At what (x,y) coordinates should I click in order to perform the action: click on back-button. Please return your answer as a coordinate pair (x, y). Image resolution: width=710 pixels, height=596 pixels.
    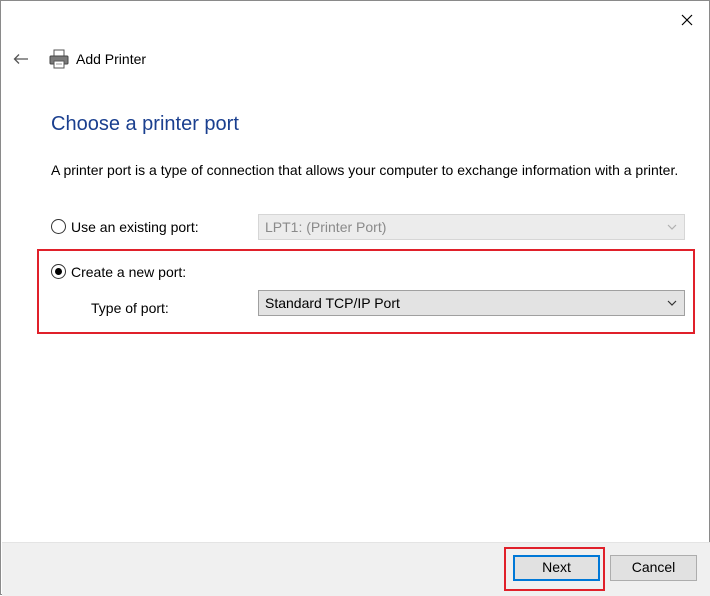
    Looking at the image, I should click on (21, 59).